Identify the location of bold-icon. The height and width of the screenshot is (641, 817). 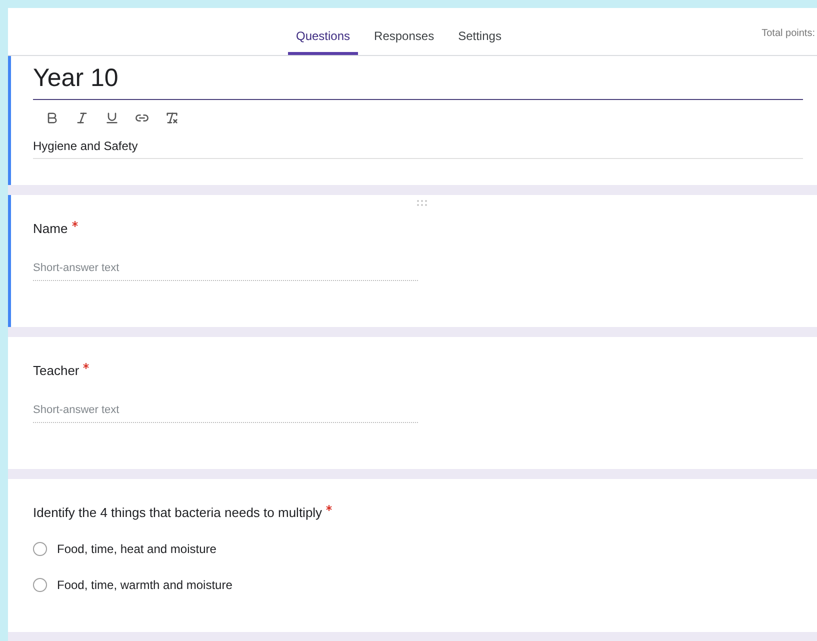
(52, 118).